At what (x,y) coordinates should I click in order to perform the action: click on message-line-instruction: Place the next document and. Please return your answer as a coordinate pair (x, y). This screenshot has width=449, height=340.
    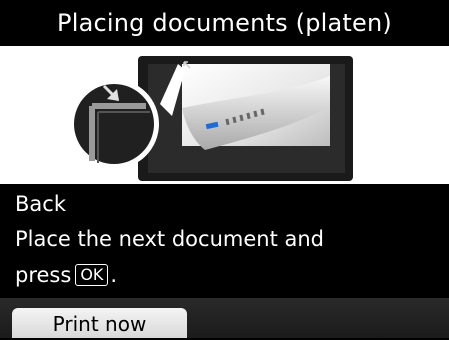
    Looking at the image, I should click on (169, 239).